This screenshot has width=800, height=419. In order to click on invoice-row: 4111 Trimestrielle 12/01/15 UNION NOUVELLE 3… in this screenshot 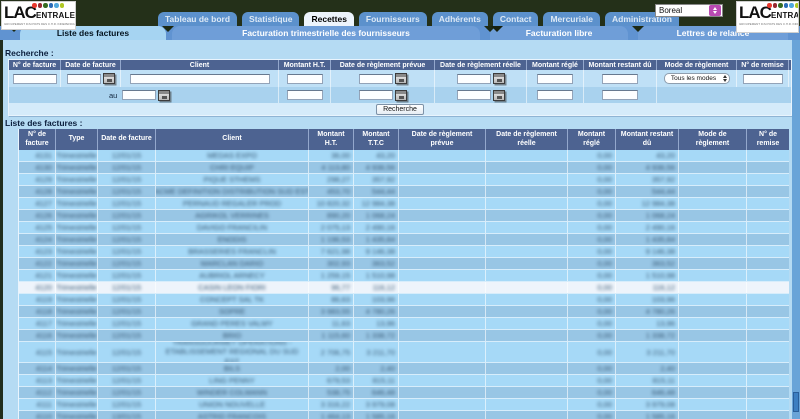, I will do `click(404, 405)`.